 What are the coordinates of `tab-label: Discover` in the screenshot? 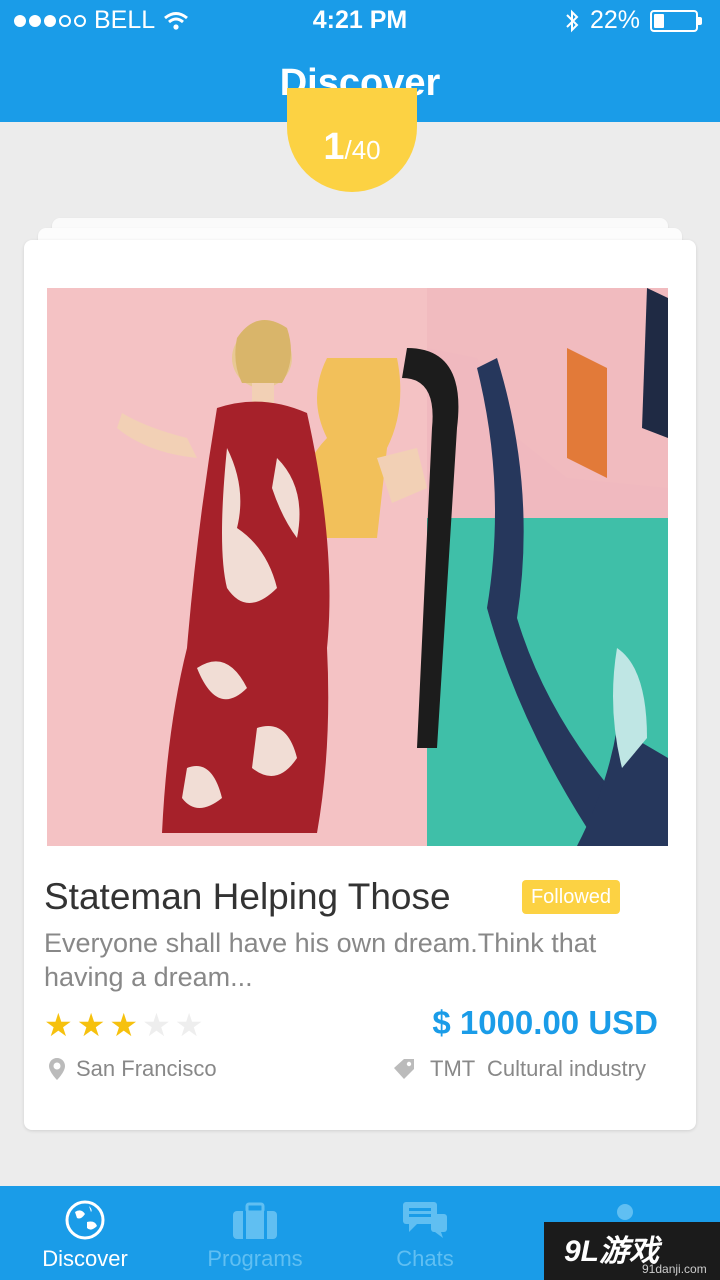 It's located at (85, 1258).